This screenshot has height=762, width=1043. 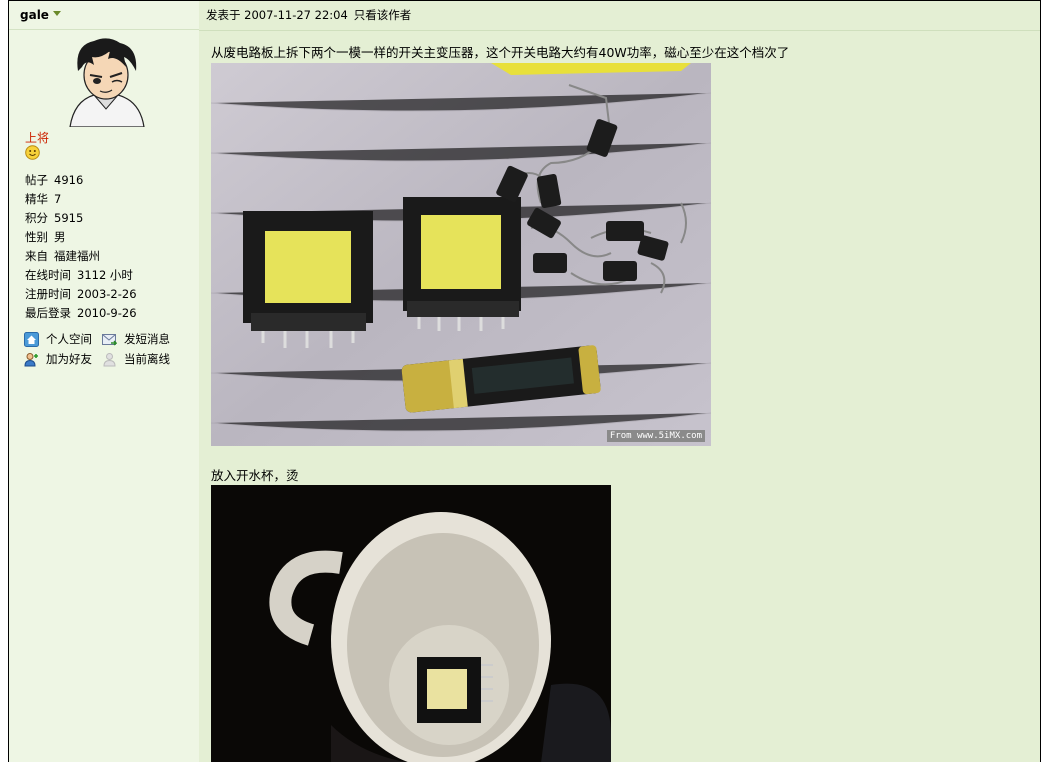 What do you see at coordinates (411, 623) in the screenshot?
I see `photo-cup` at bounding box center [411, 623].